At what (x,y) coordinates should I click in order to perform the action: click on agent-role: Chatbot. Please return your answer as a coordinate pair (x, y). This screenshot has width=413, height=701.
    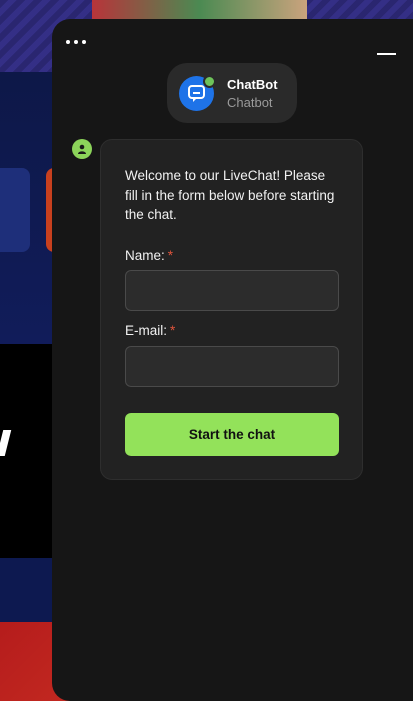
    Looking at the image, I should click on (250, 102).